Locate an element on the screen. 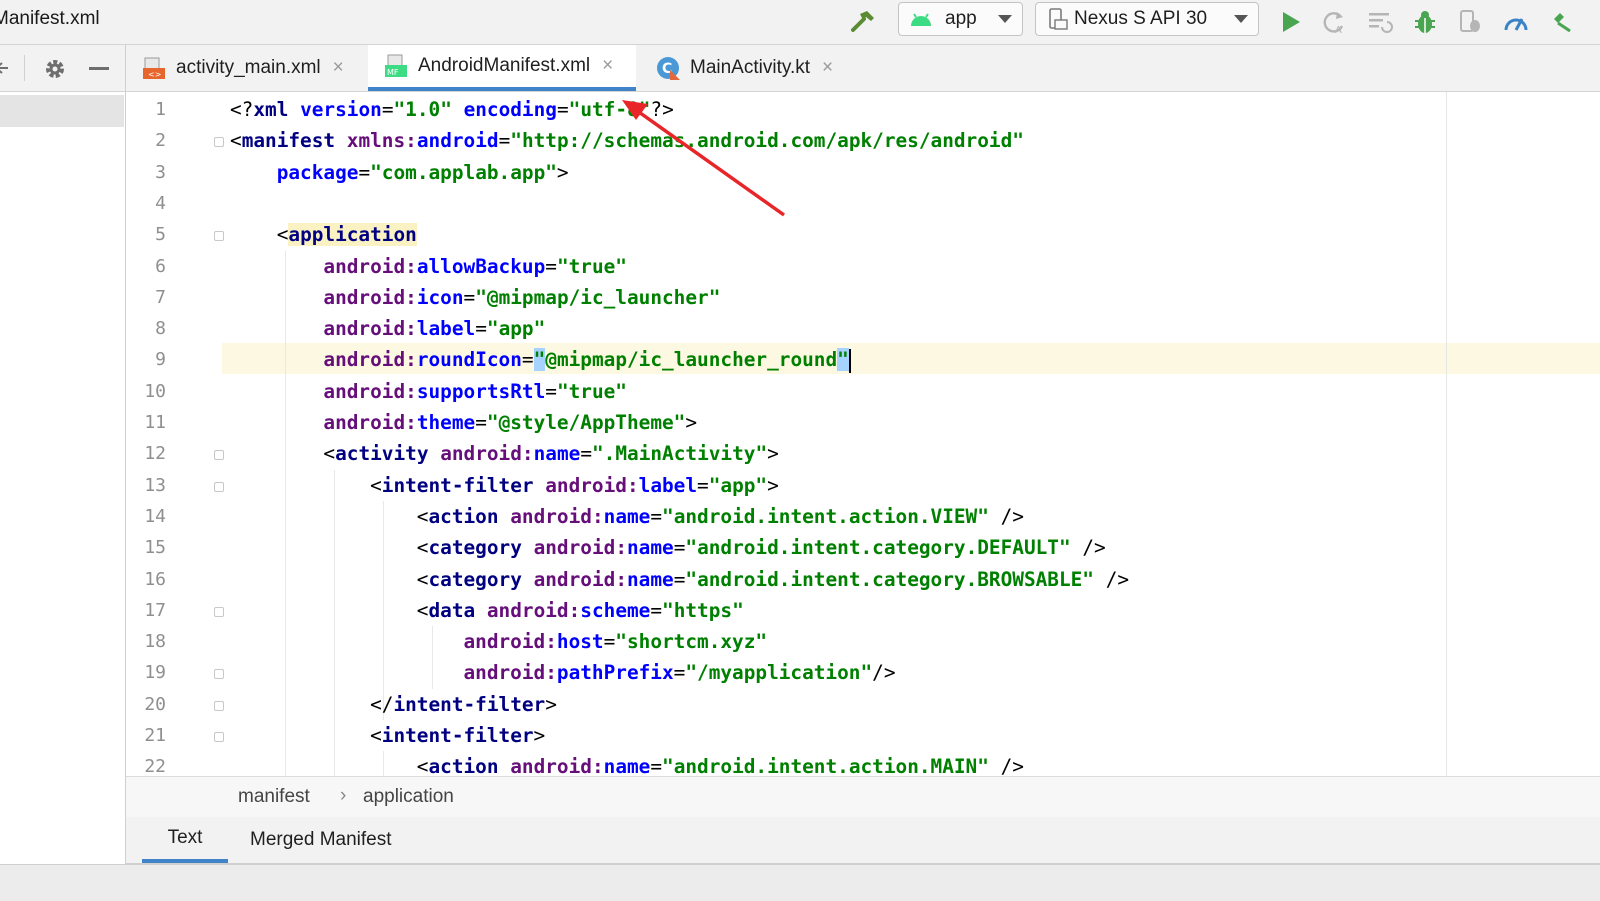 The height and width of the screenshot is (901, 1600). device-dropdown: Nexus S API 30 is located at coordinates (1147, 19).